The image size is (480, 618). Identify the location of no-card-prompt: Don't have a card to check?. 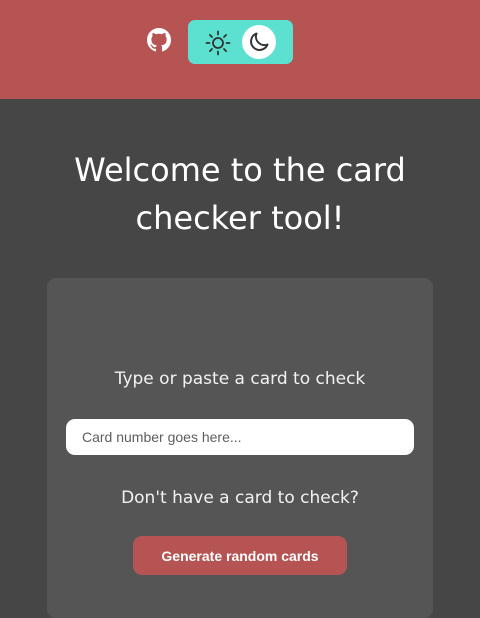
(240, 498).